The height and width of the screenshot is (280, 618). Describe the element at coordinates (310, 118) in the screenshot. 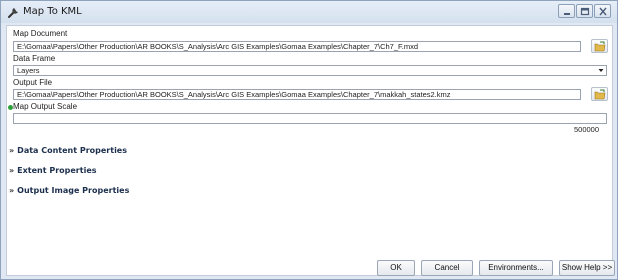

I see `map-output-scale-input` at that location.